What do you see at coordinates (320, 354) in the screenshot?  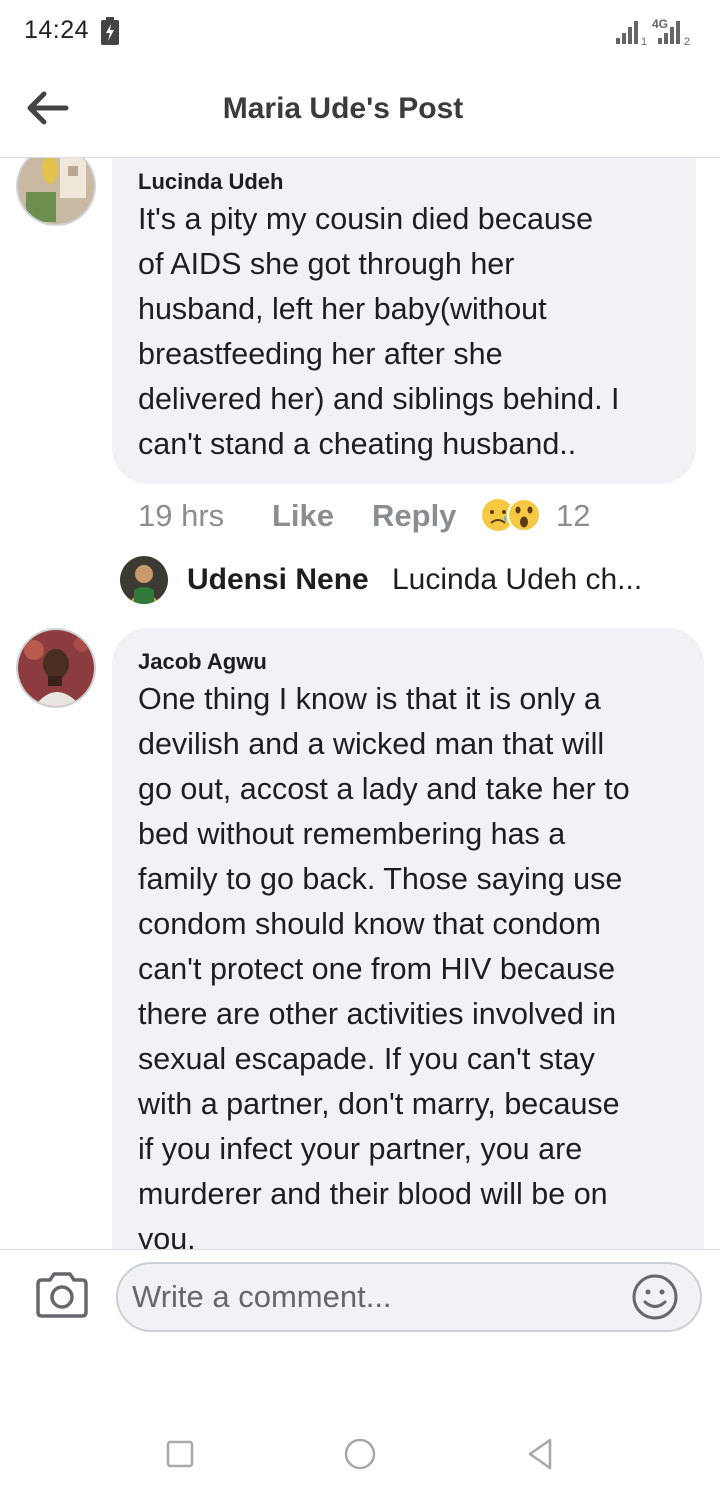 I see `comment-line: breastfeeding her after she` at bounding box center [320, 354].